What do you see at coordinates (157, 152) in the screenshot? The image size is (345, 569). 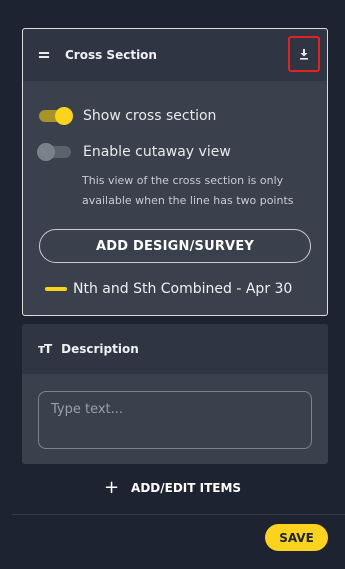 I see `cutaway-view-label: Enable cutaway view` at bounding box center [157, 152].